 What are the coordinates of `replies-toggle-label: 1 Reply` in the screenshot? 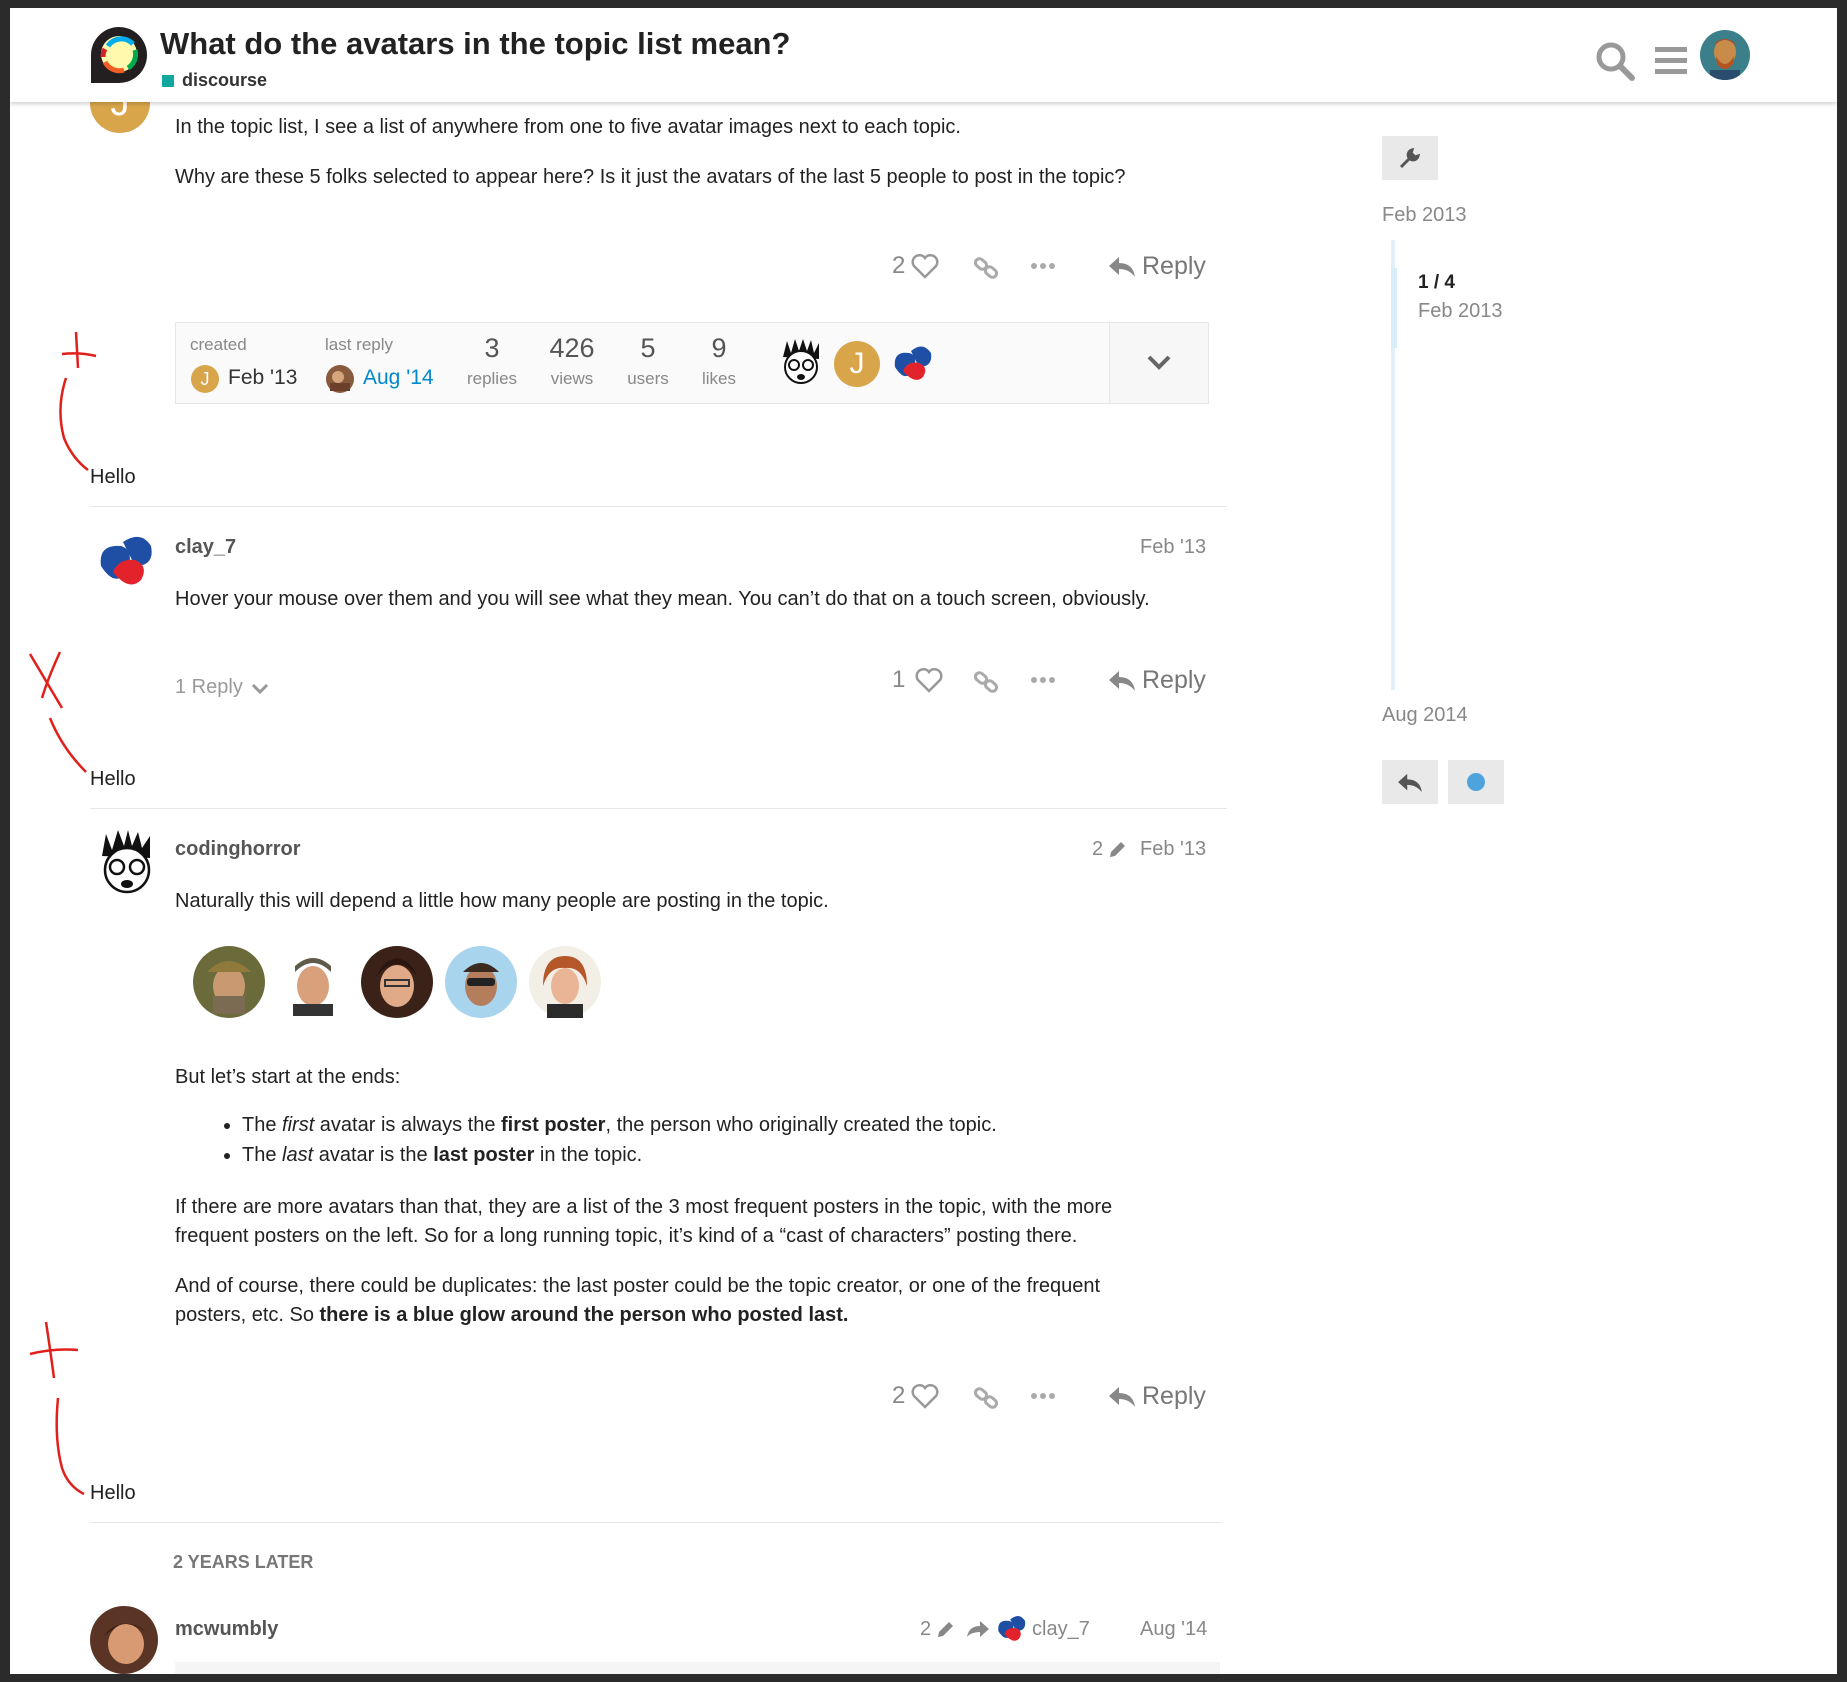 It's located at (209, 687).